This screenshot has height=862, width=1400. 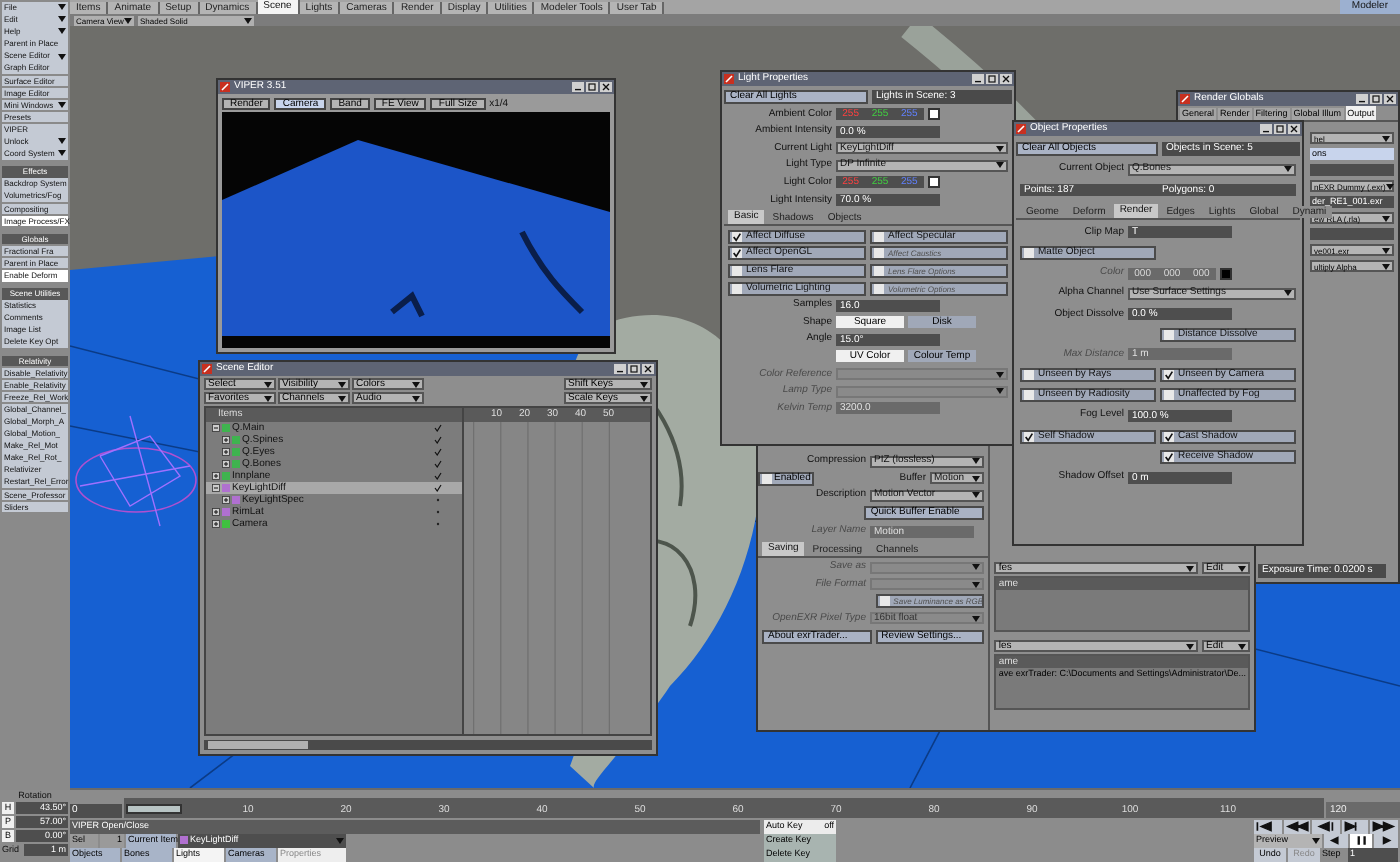 What do you see at coordinates (1297, 826) in the screenshot?
I see `rewind-icon` at bounding box center [1297, 826].